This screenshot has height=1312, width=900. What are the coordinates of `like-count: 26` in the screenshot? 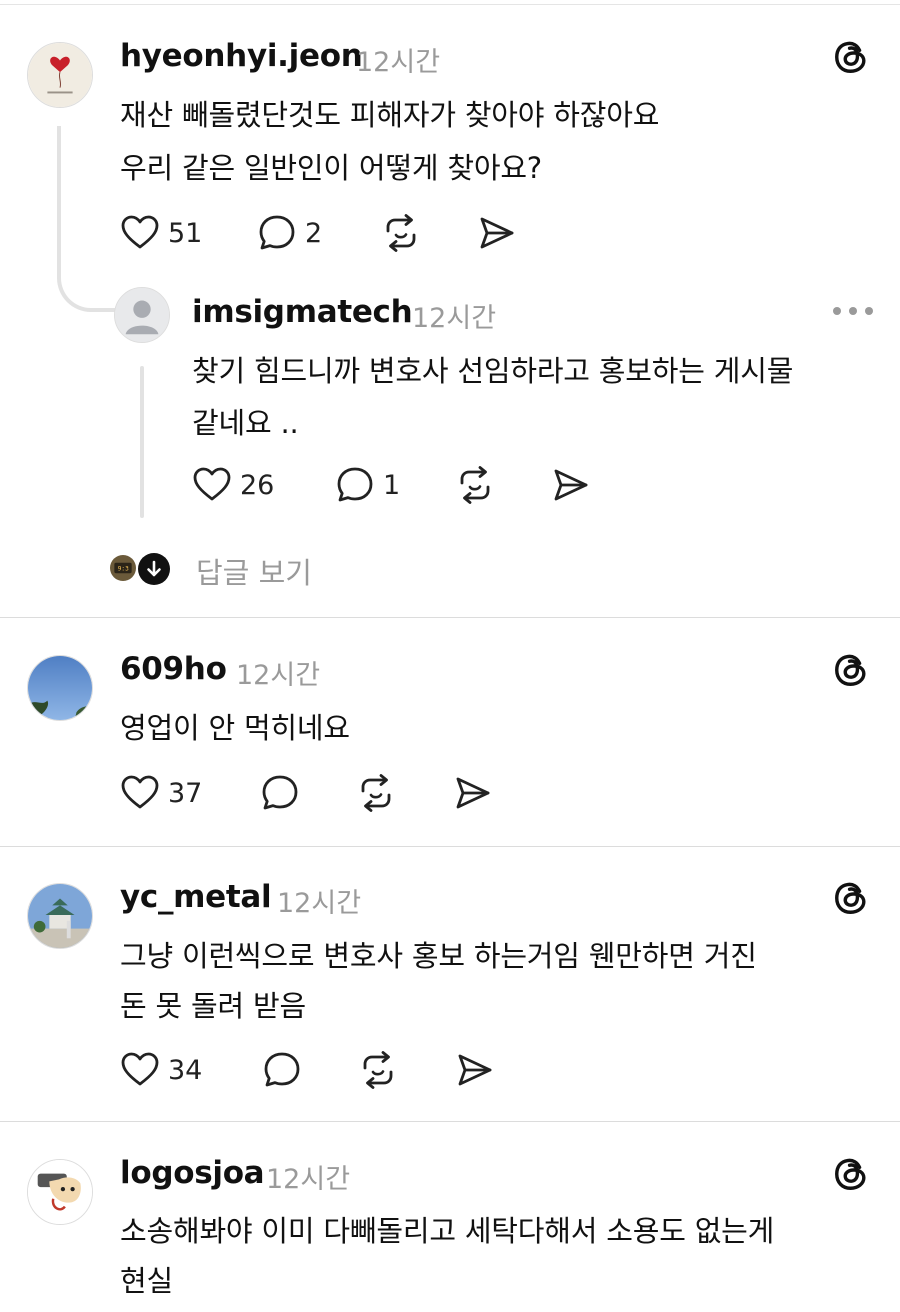 It's located at (257, 485).